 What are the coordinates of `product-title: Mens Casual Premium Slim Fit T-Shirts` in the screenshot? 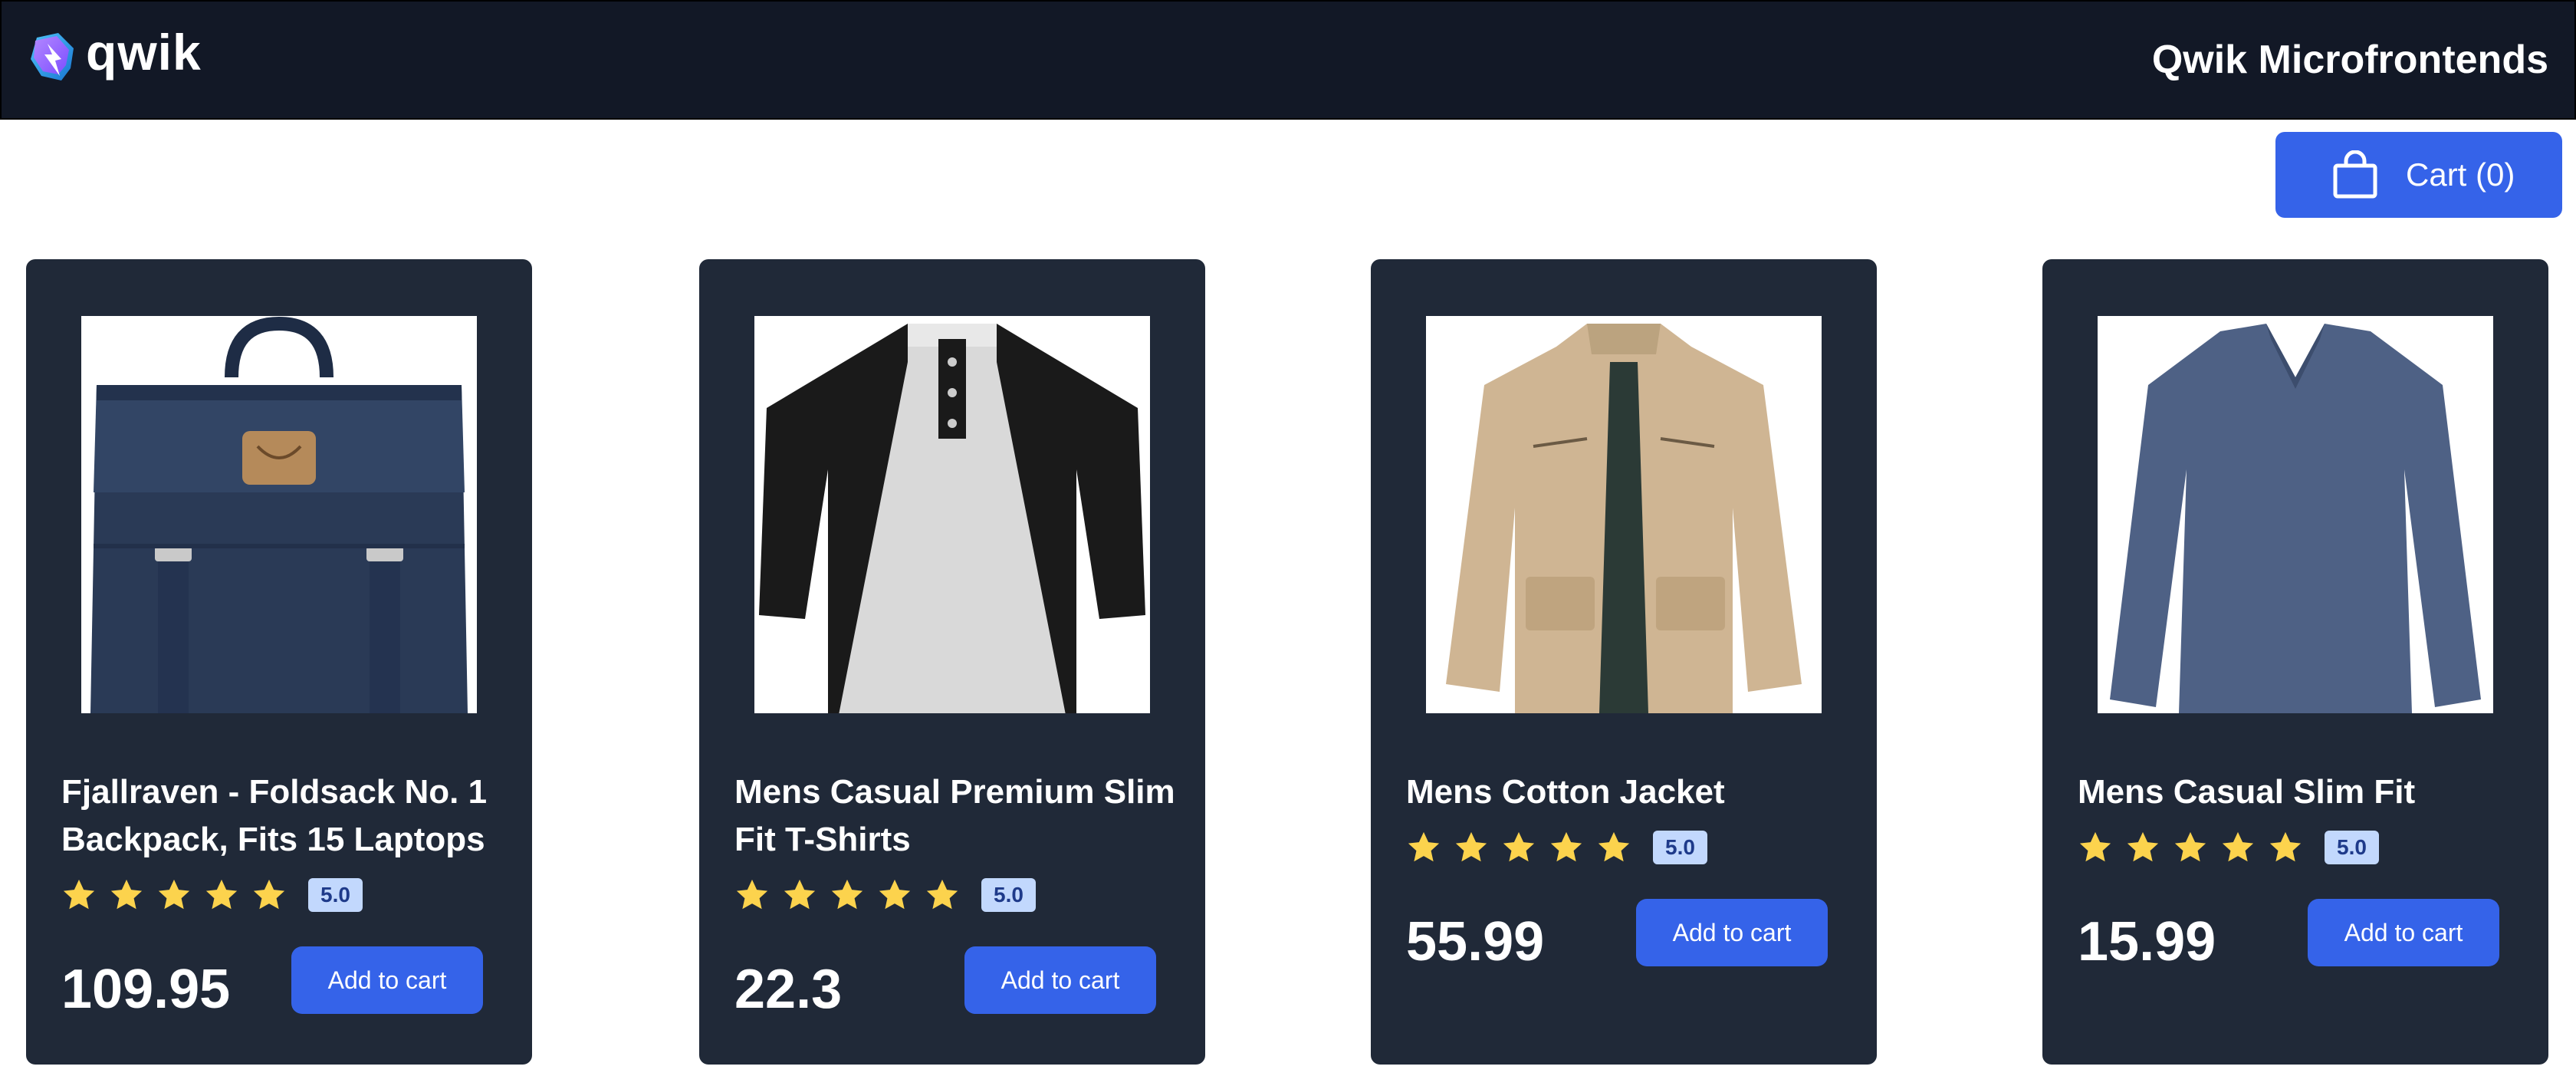 It's located at (955, 815).